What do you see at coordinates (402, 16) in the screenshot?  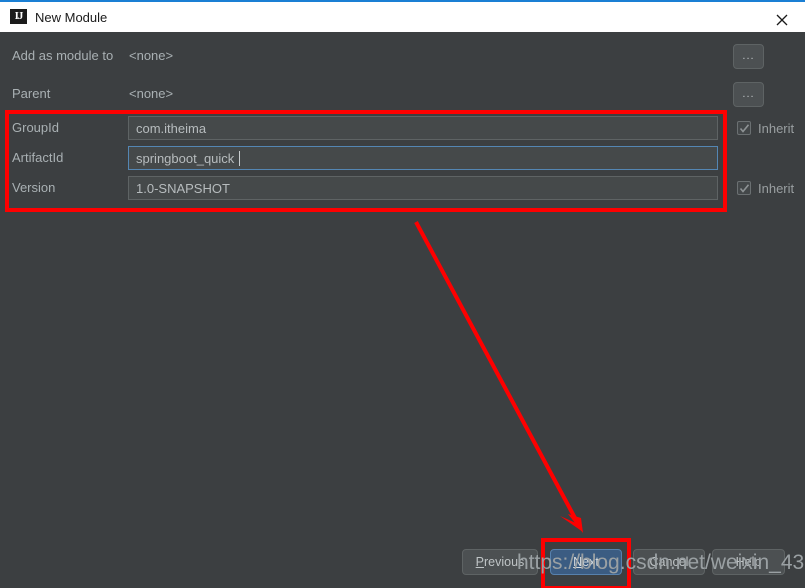 I see `title-bar: IJ New Module` at bounding box center [402, 16].